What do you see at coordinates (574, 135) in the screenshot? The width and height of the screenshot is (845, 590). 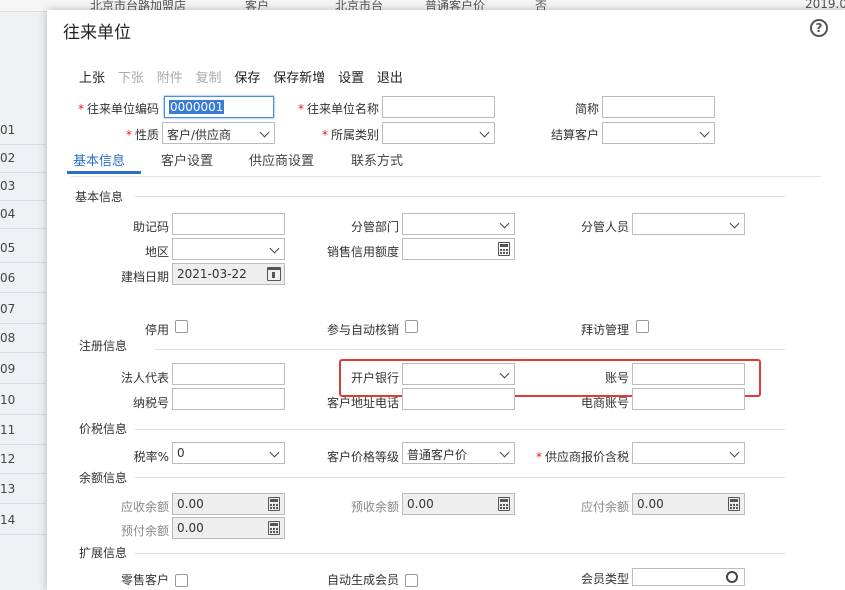 I see `settle-customer-label: 结算客户` at bounding box center [574, 135].